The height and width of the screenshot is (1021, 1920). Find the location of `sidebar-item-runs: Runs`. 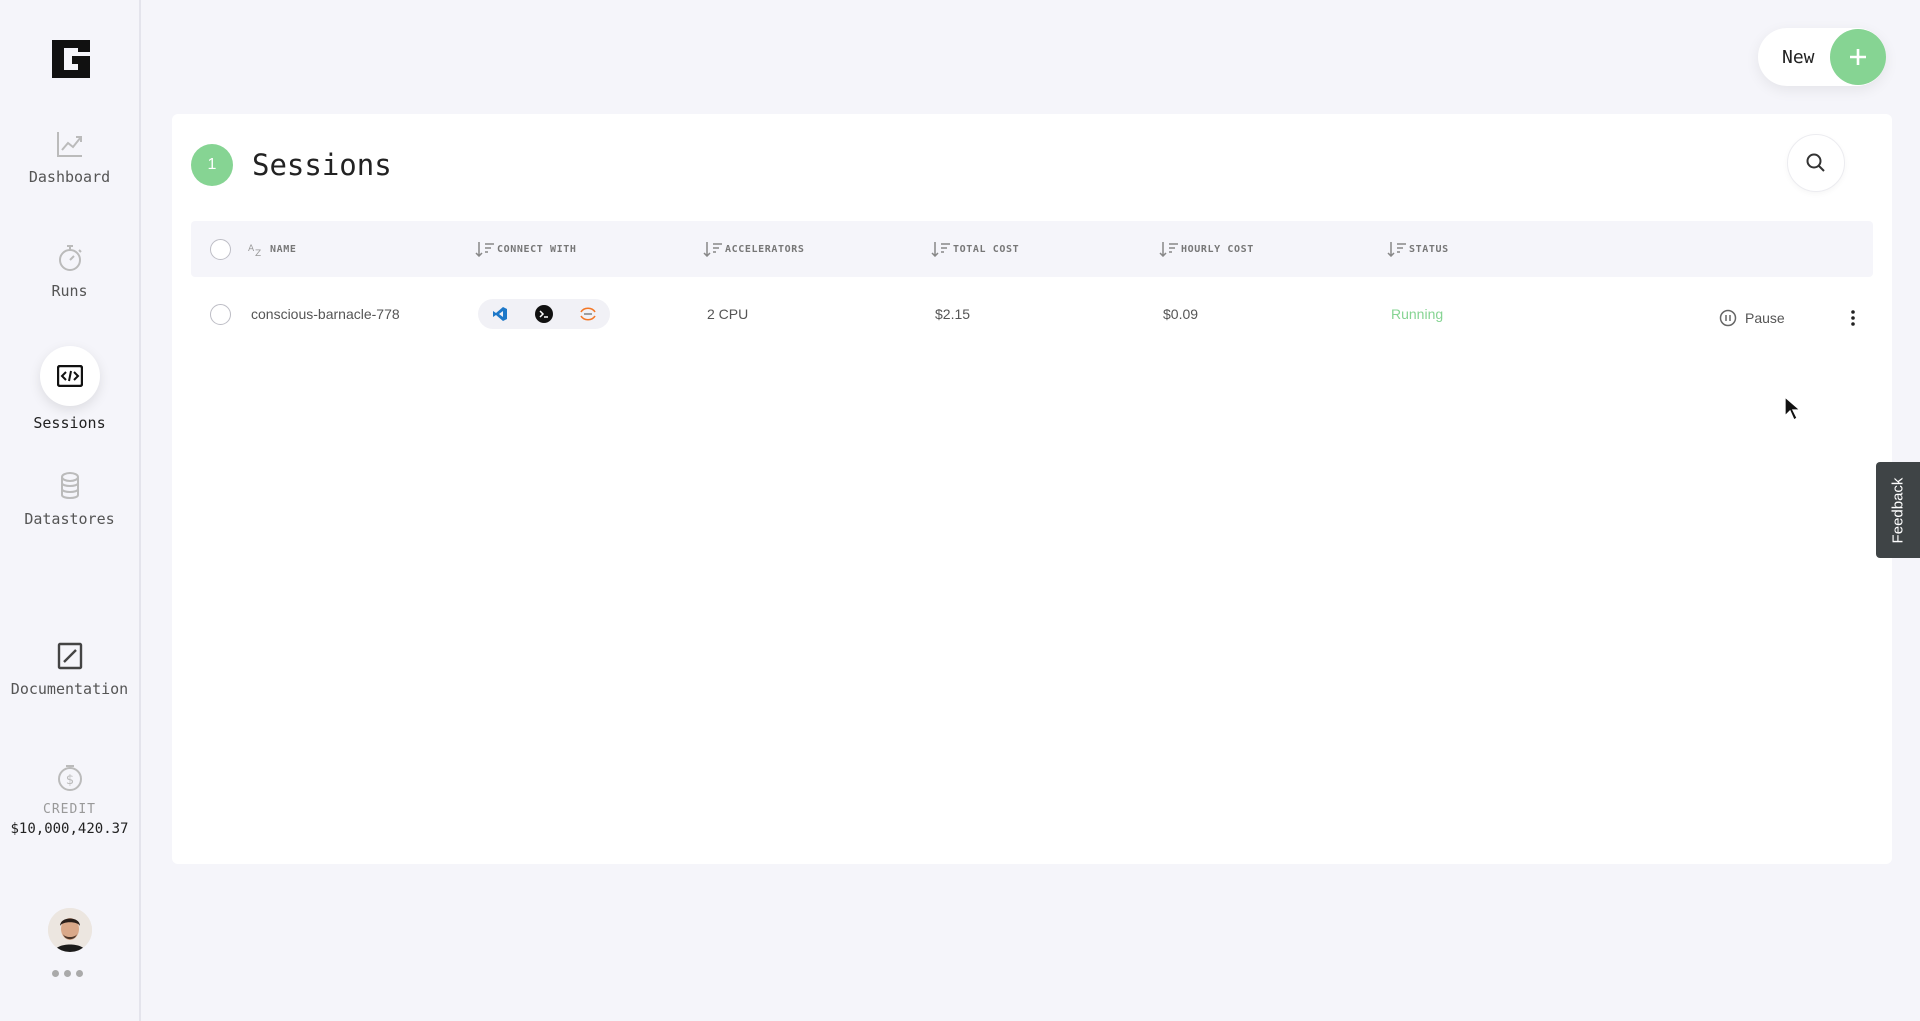

sidebar-item-runs: Runs is located at coordinates (69, 271).